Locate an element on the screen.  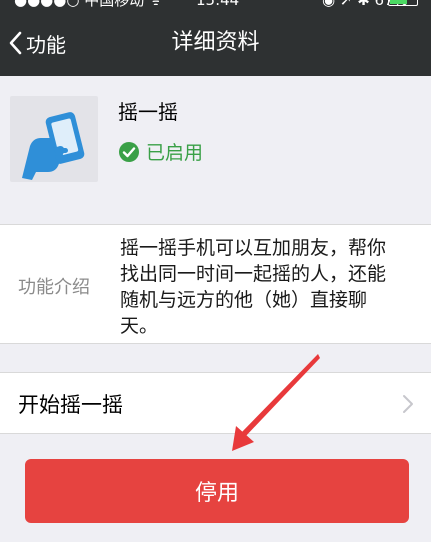
intro-label: 功能介绍 is located at coordinates (54, 287).